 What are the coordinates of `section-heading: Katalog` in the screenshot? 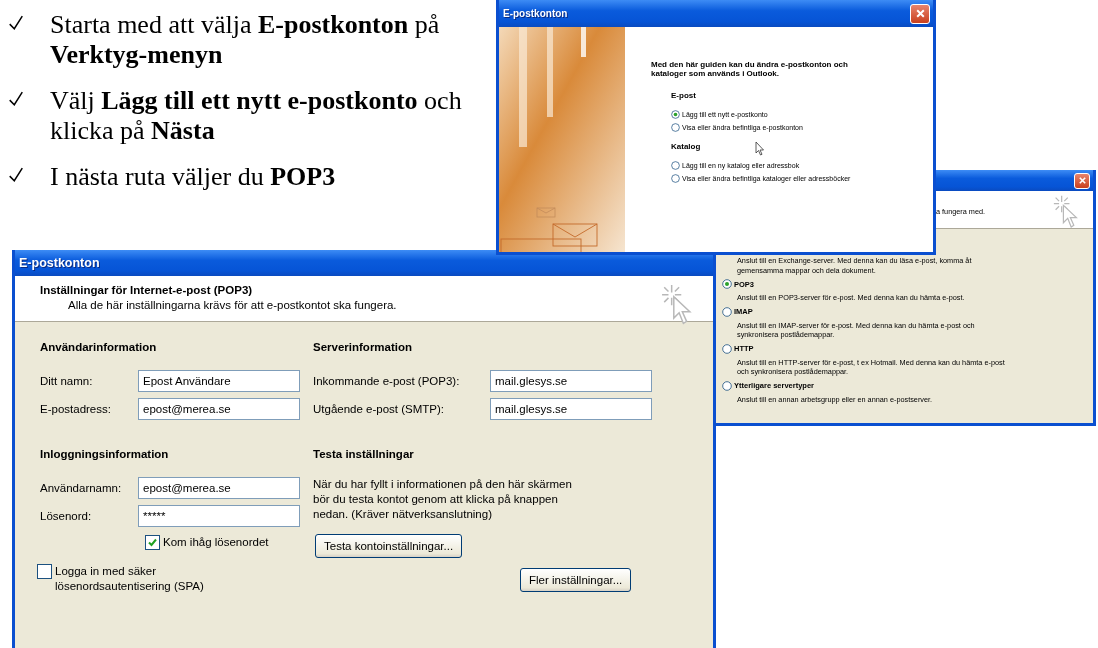 It's located at (686, 146).